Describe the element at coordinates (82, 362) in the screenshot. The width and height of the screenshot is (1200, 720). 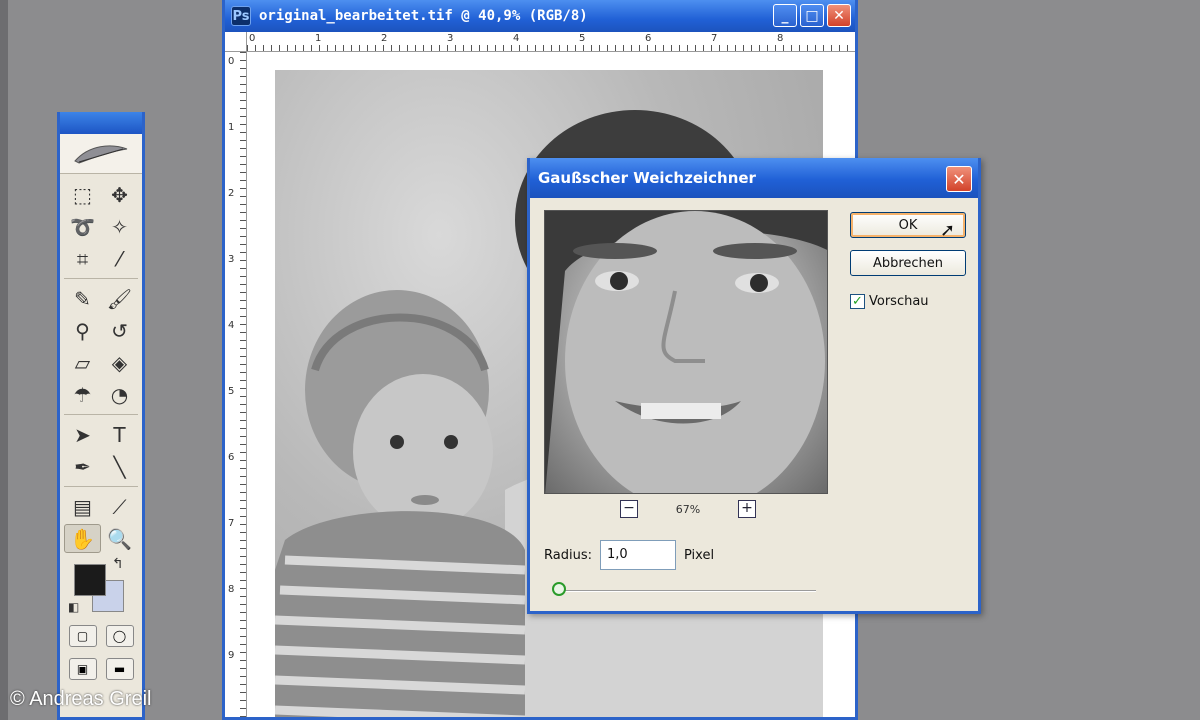
I see `eraser-tool-icon: ▱` at that location.